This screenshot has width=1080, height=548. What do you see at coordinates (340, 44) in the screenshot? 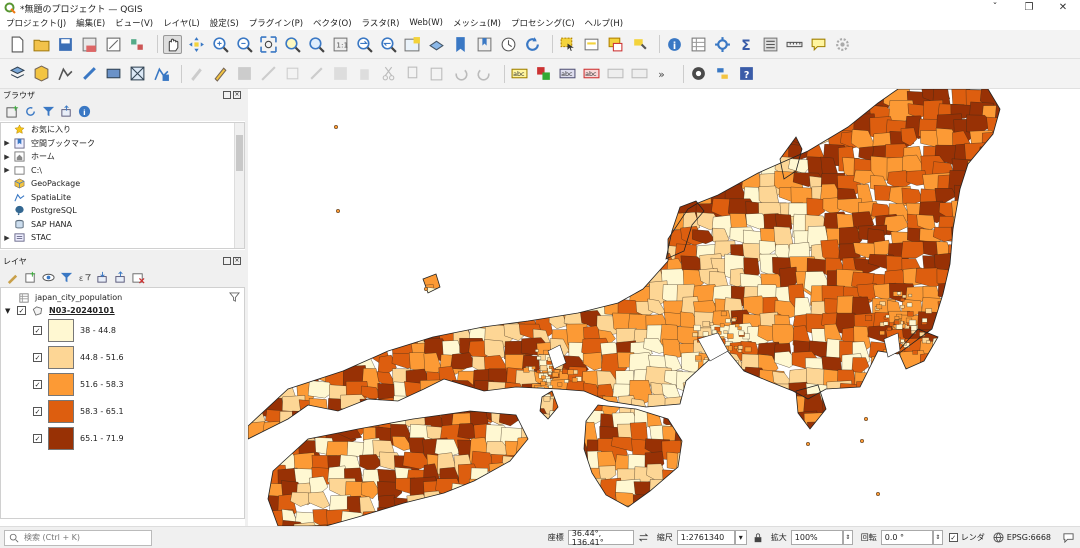
I see `zoom-native-icon: 1:1` at bounding box center [340, 44].